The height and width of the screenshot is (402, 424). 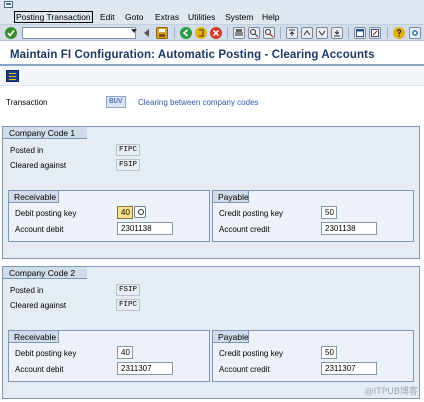 I want to click on cancel-icon, so click(x=216, y=33).